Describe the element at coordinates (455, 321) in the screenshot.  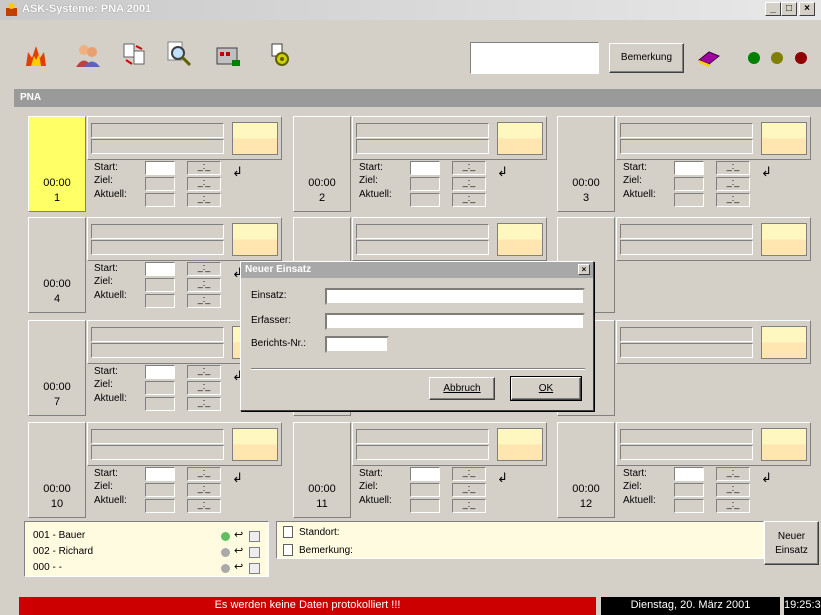
I see `erfasser-input` at that location.